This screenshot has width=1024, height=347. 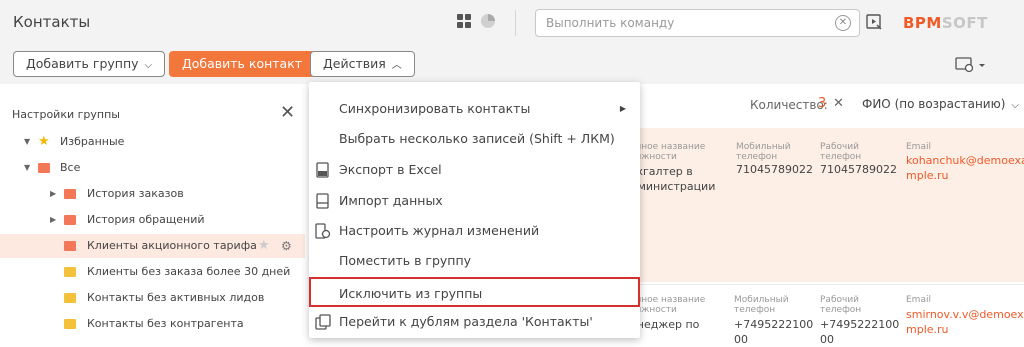 I want to click on view-settings-icon, so click(x=970, y=65).